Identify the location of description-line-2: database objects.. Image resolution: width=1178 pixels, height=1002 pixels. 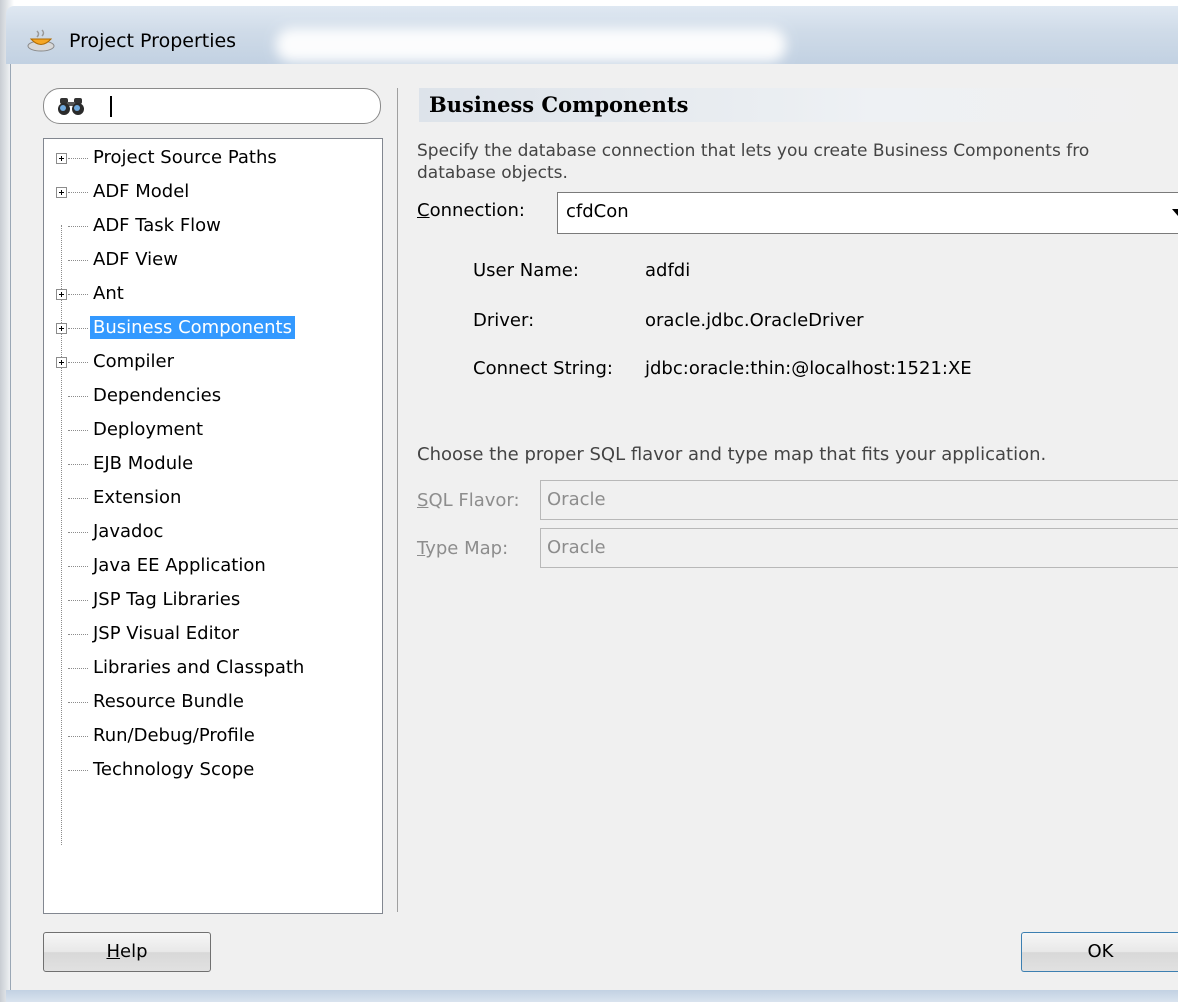
(492, 173).